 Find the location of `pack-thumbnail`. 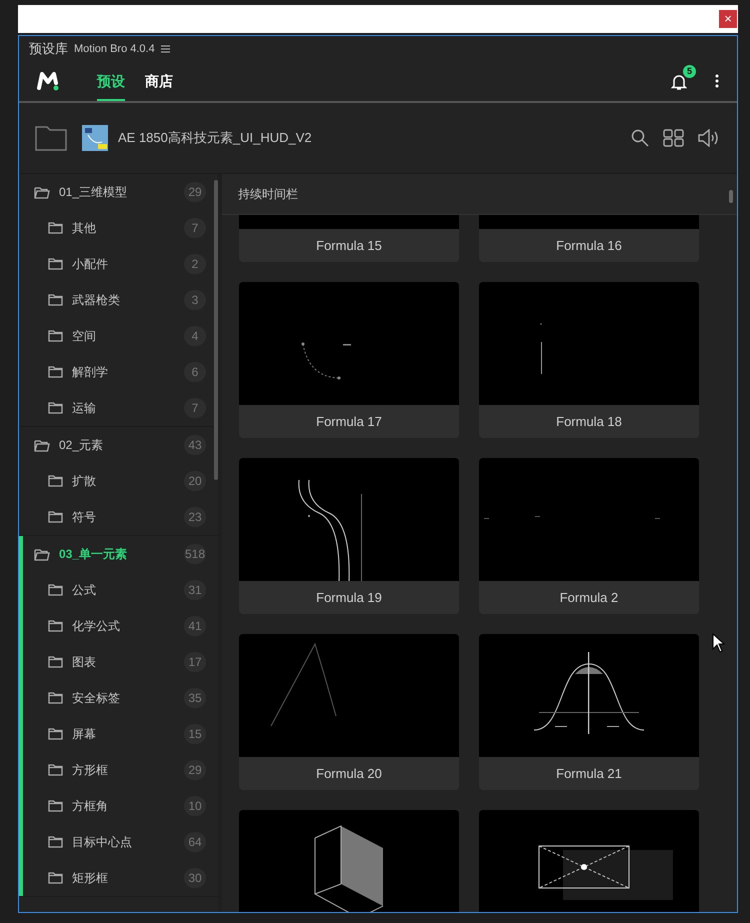

pack-thumbnail is located at coordinates (95, 138).